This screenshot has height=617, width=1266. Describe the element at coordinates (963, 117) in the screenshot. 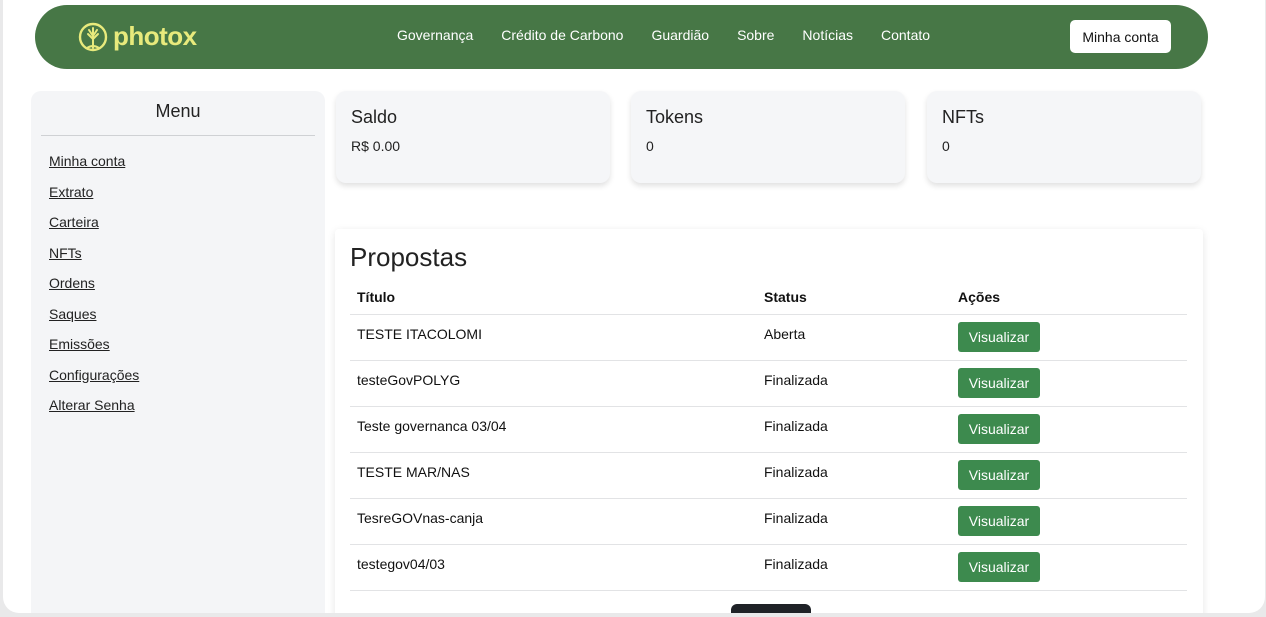

I see `nfts-card-title: NFTs` at that location.